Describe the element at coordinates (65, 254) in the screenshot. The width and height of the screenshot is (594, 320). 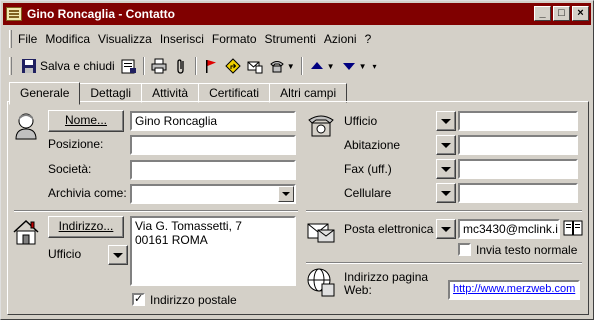
I see `address-type-label: Ufficio` at that location.